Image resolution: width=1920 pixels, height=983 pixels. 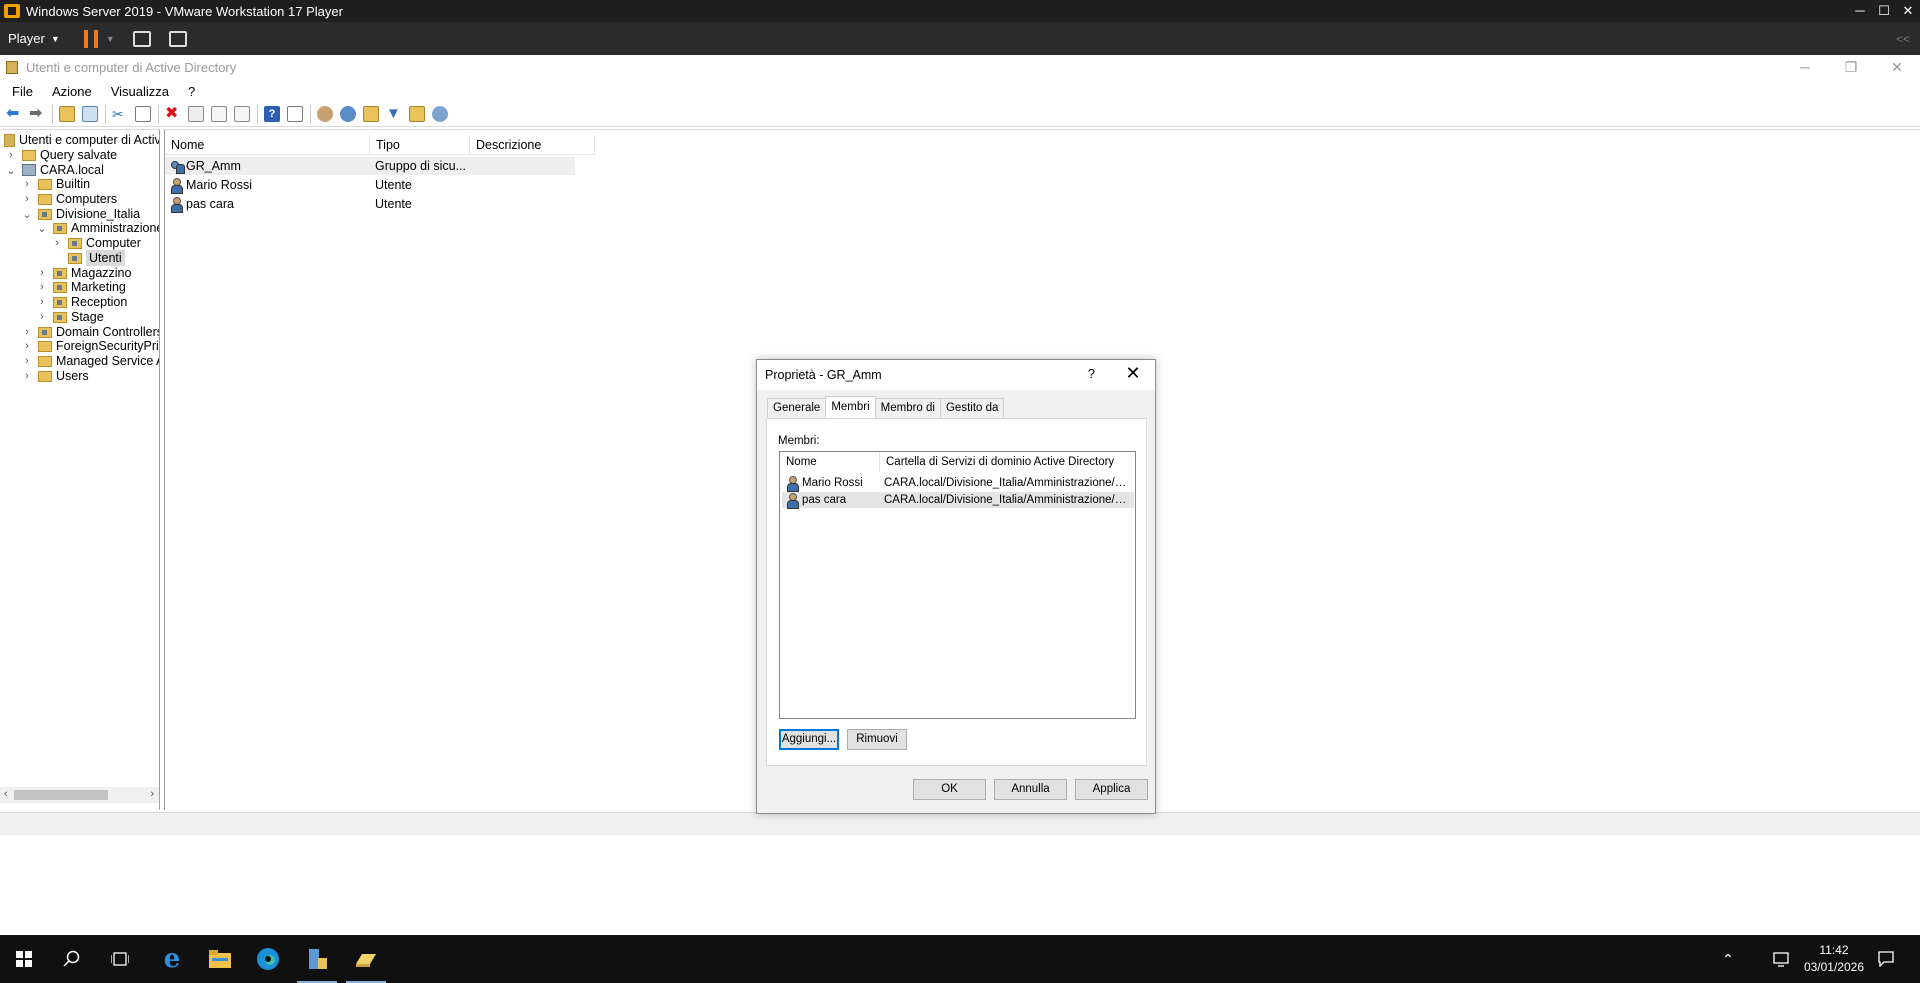 I want to click on aduc-taskbar-button, so click(x=366, y=959).